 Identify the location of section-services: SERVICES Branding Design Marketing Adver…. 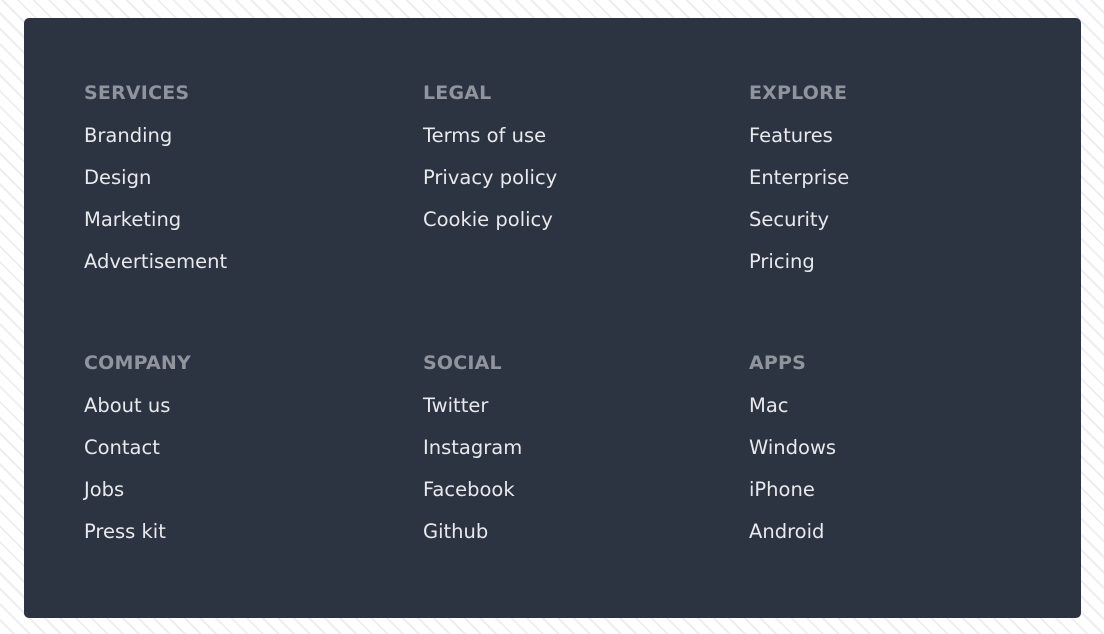
(155, 187).